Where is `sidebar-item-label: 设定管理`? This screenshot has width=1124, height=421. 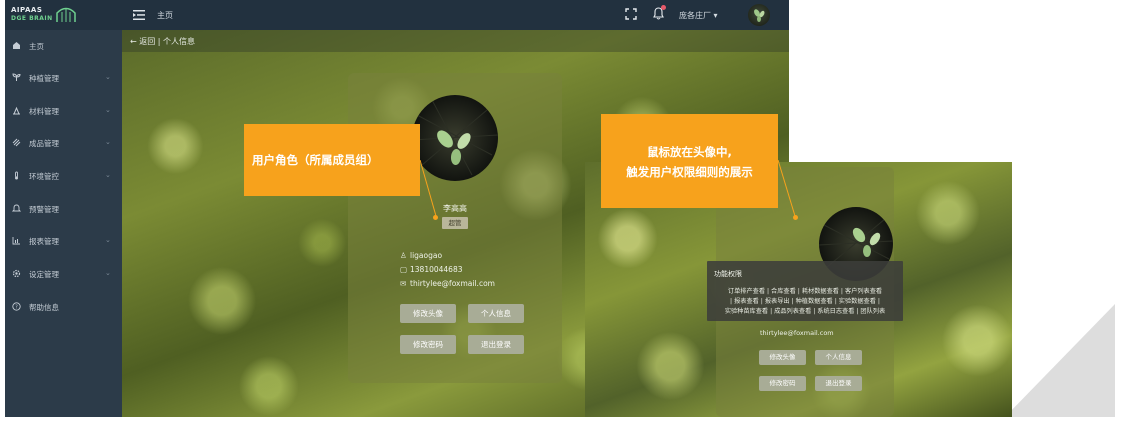
sidebar-item-label: 设定管理 is located at coordinates (44, 274).